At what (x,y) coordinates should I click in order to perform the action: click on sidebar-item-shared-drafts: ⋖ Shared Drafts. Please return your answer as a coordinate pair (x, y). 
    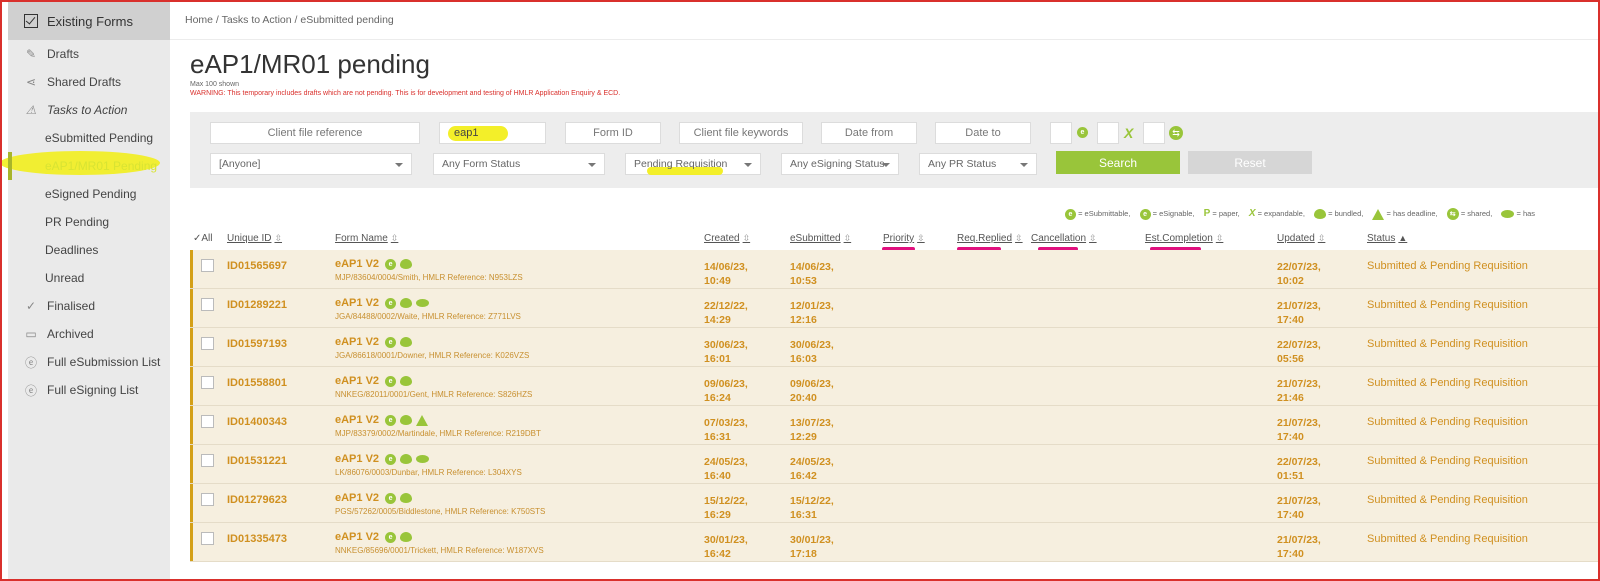
    Looking at the image, I should click on (89, 82).